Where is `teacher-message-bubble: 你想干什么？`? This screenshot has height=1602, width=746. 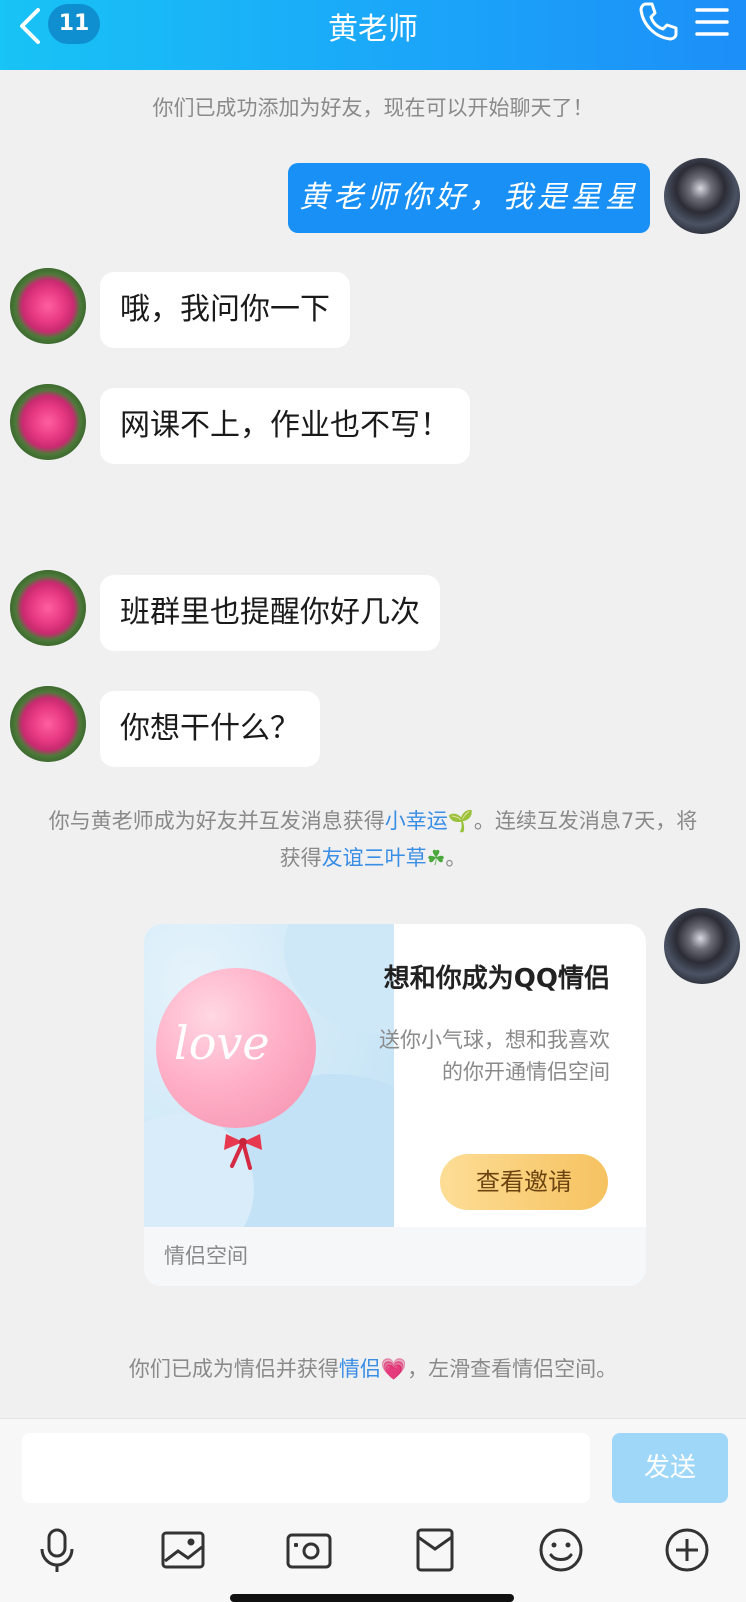
teacher-message-bubble: 你想干什么？ is located at coordinates (210, 729).